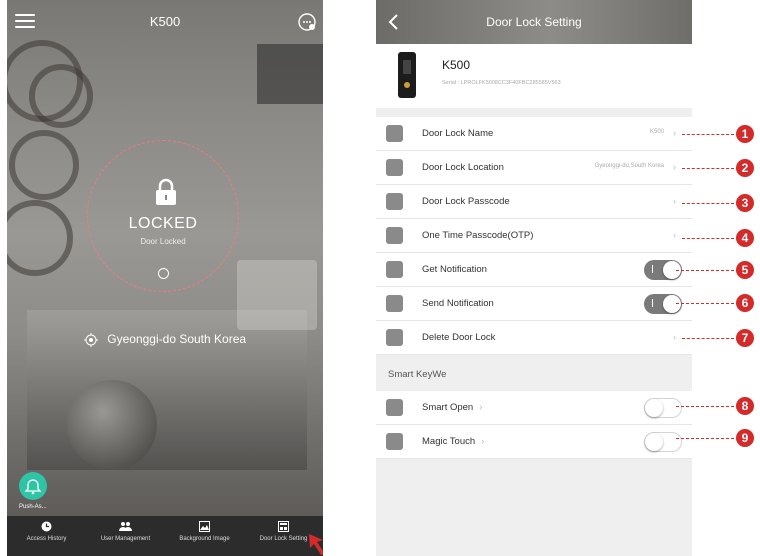 The image size is (760, 556). What do you see at coordinates (307, 22) in the screenshot?
I see `chat-settings-icon` at bounding box center [307, 22].